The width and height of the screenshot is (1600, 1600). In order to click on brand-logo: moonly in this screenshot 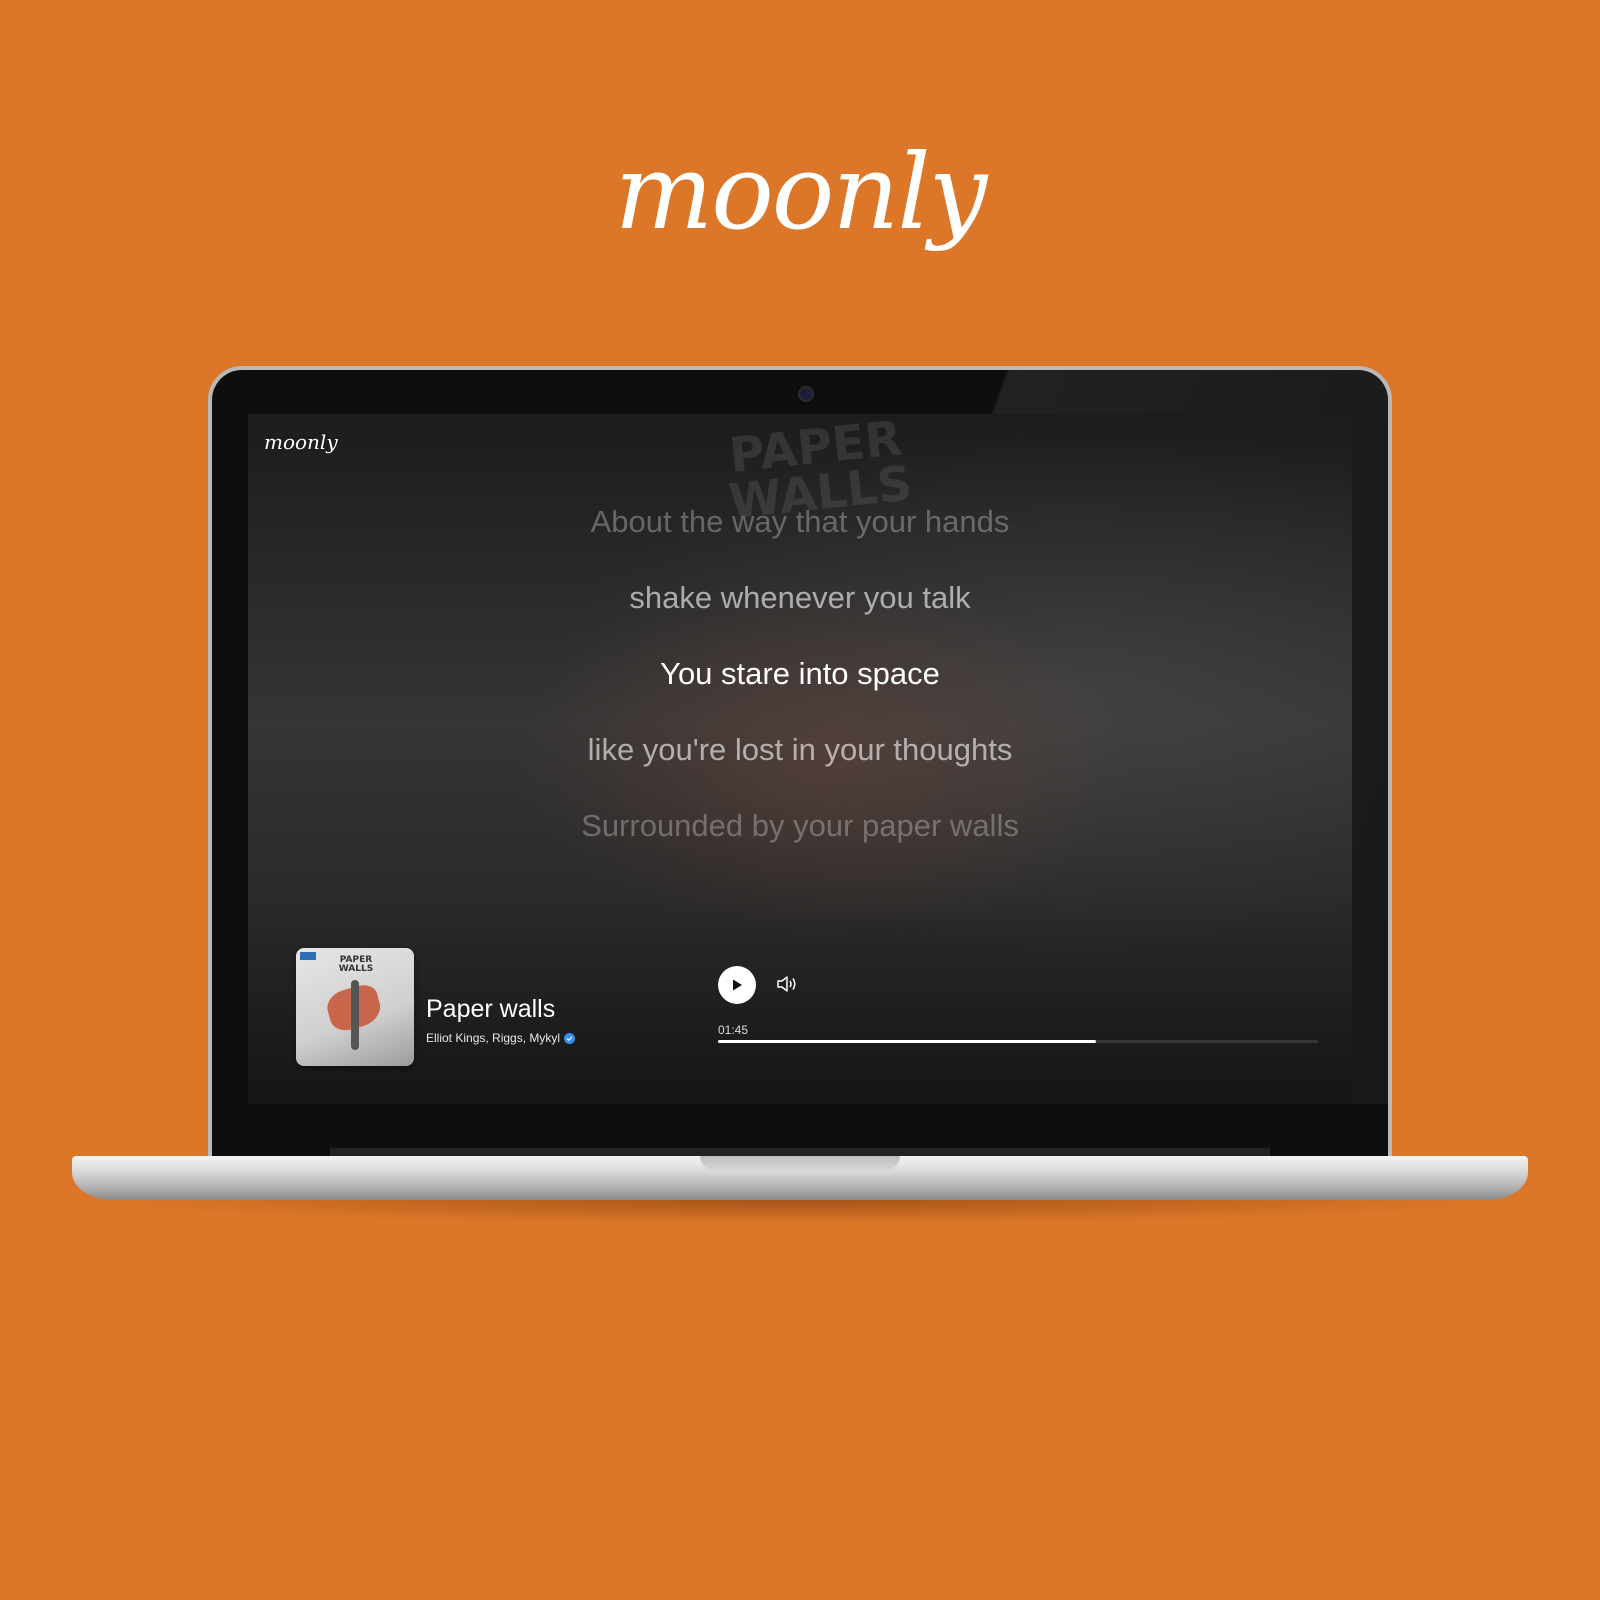, I will do `click(801, 192)`.